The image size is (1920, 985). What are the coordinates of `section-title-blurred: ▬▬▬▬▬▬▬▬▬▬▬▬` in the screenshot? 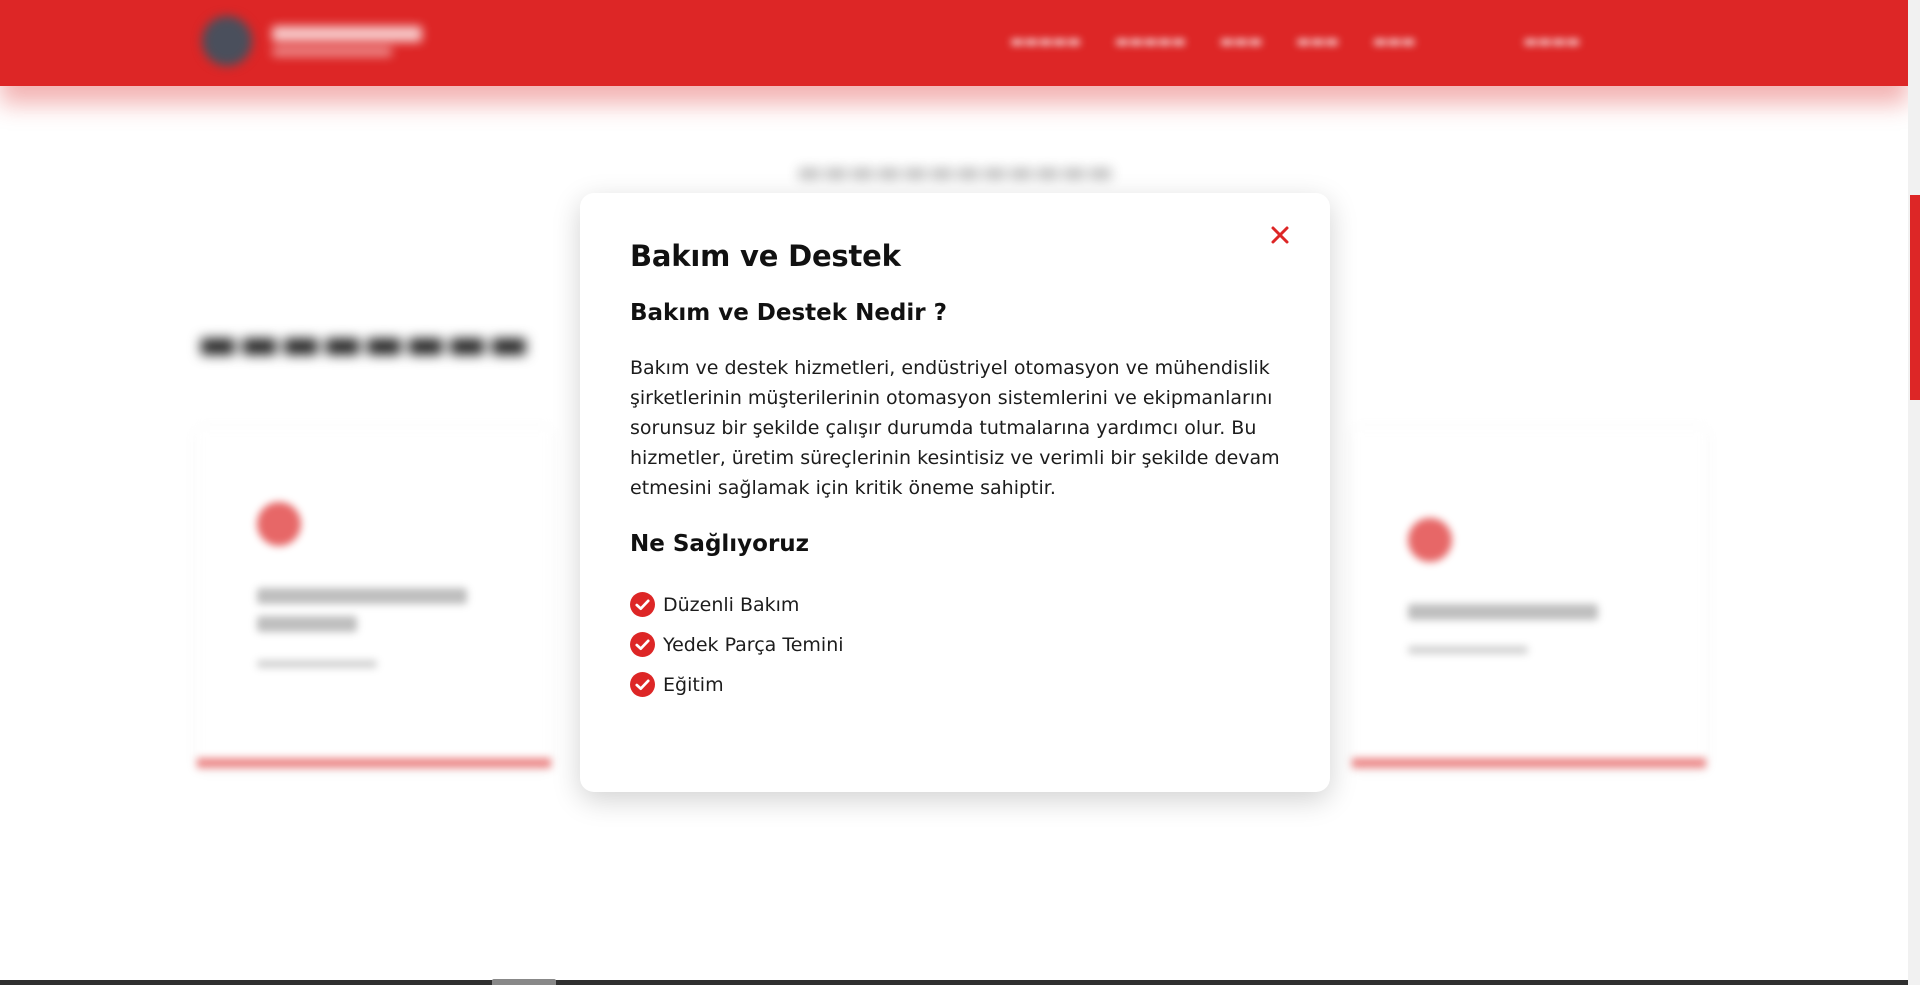 It's located at (955, 171).